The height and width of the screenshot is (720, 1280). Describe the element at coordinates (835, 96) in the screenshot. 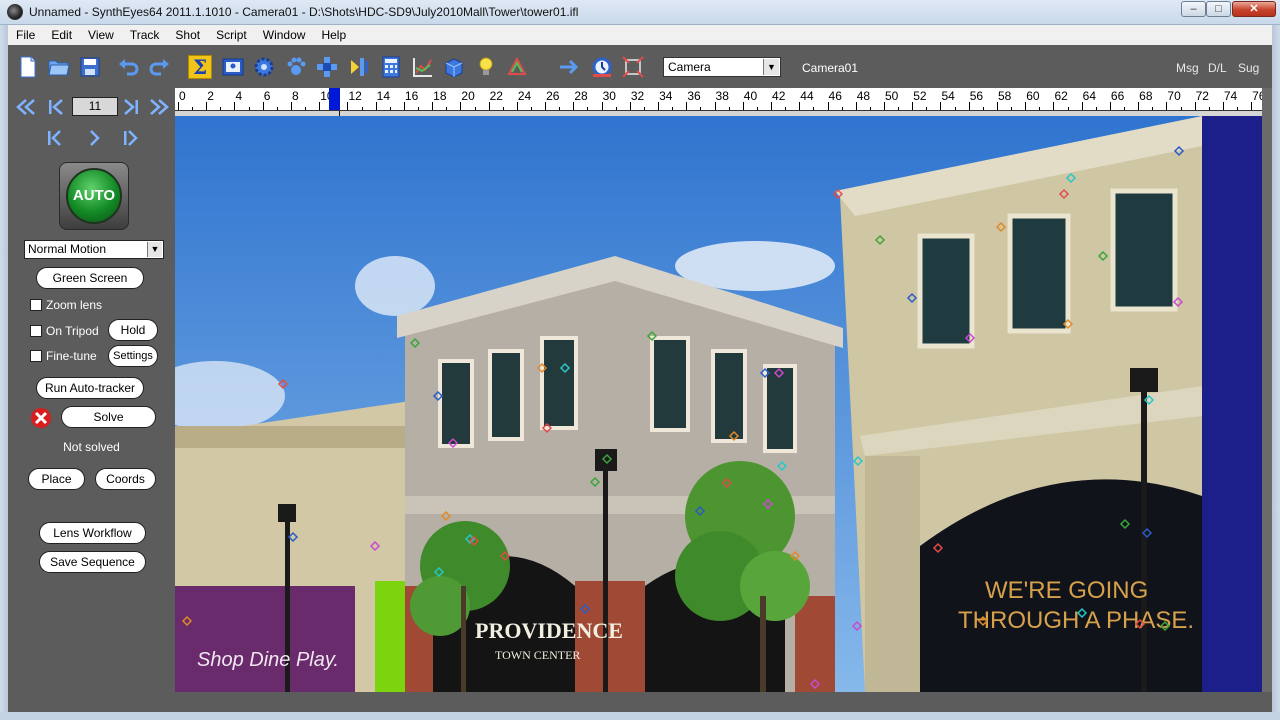

I see `timeline-label: 46` at that location.